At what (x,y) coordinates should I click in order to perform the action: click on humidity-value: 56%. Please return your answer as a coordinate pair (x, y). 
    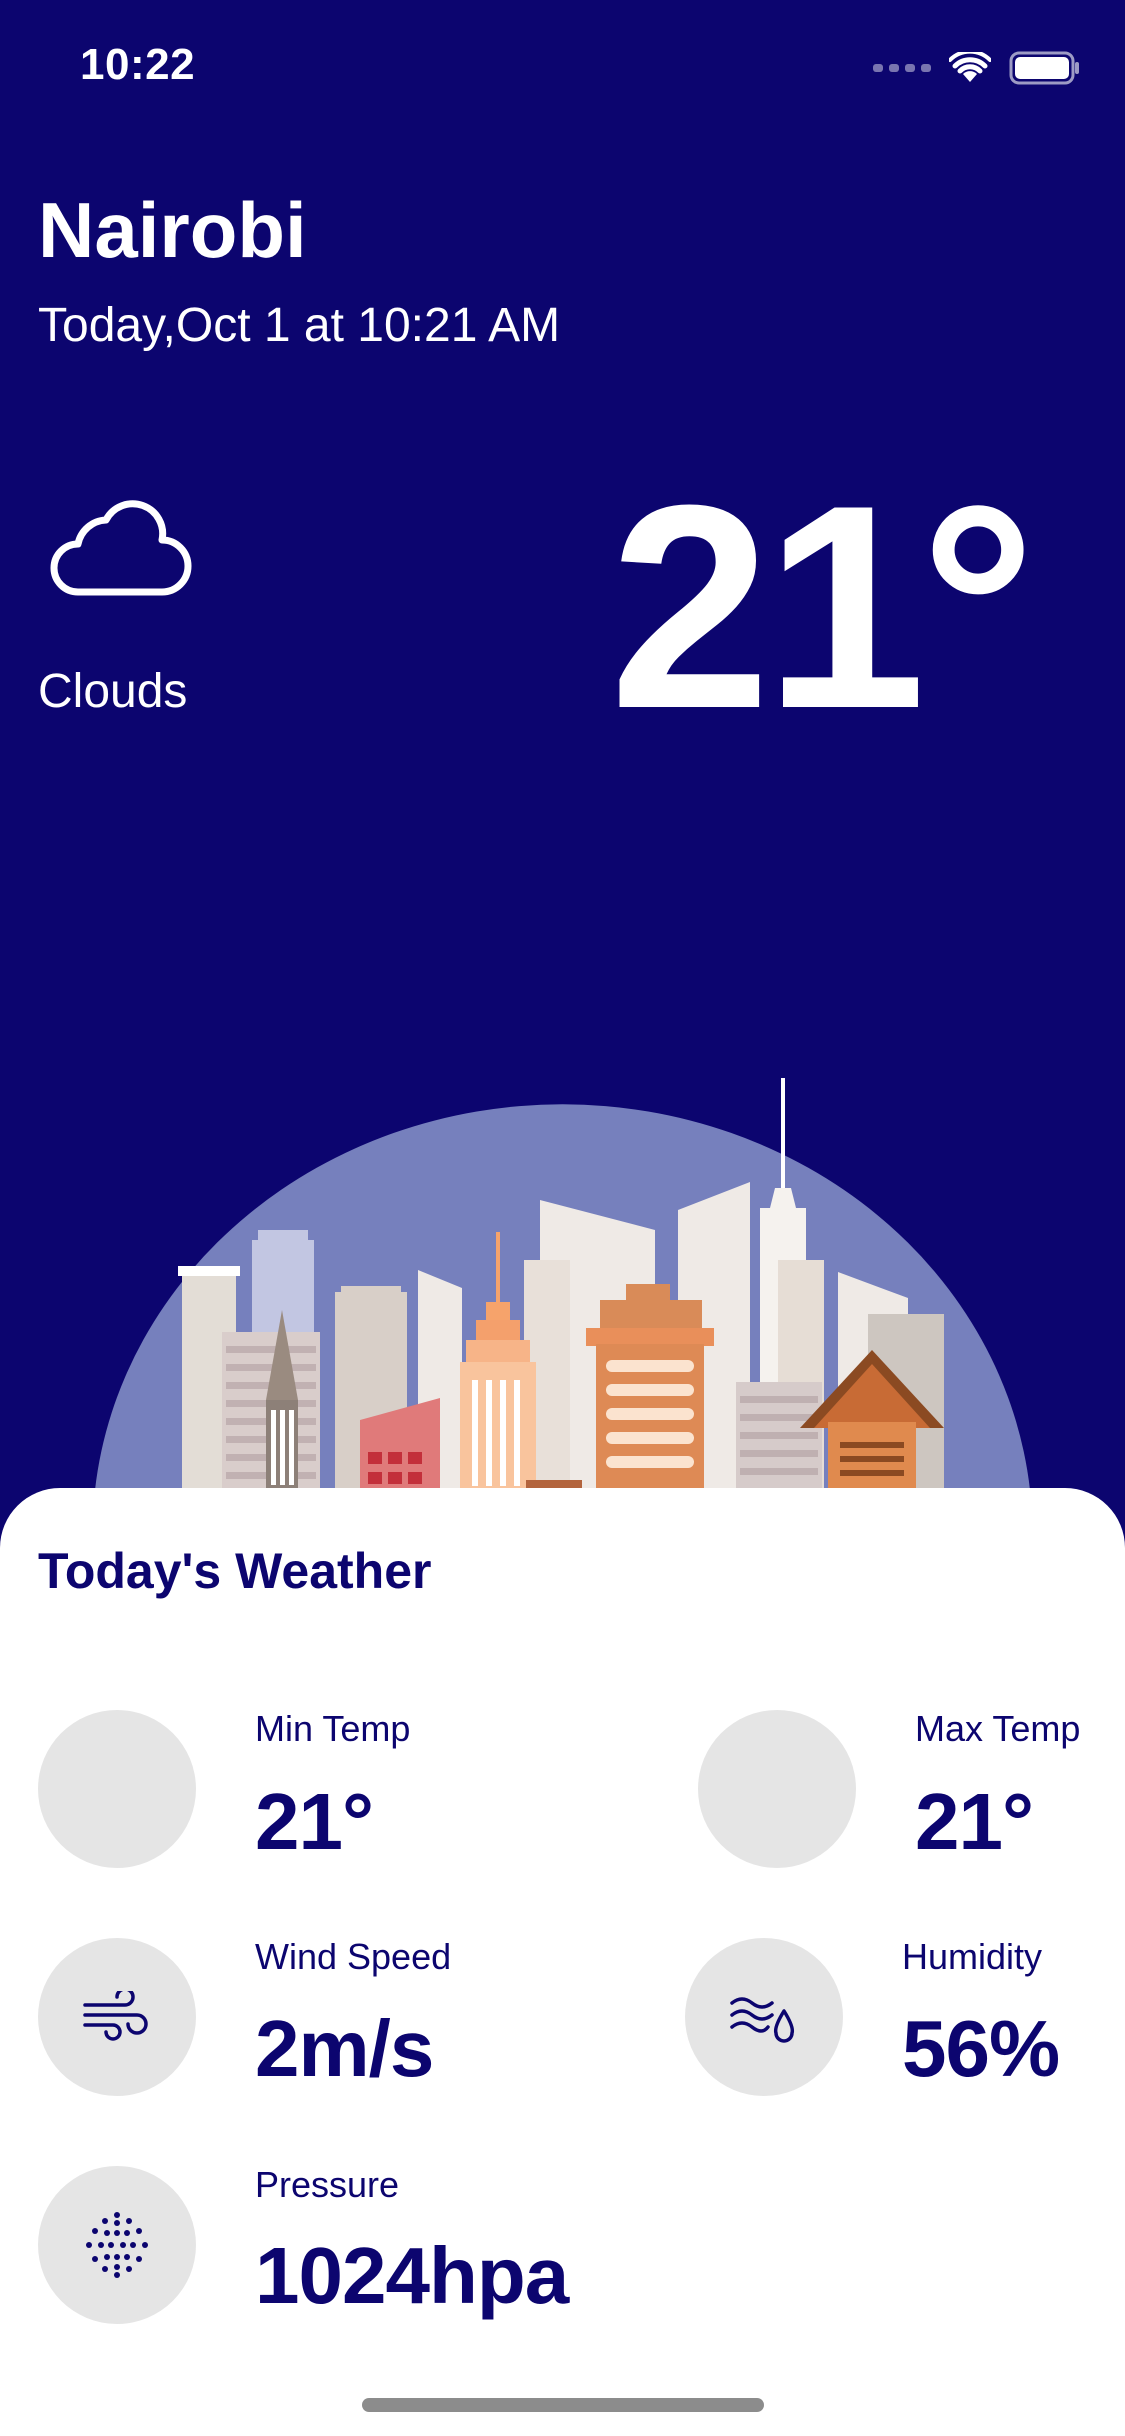
    Looking at the image, I should click on (981, 2048).